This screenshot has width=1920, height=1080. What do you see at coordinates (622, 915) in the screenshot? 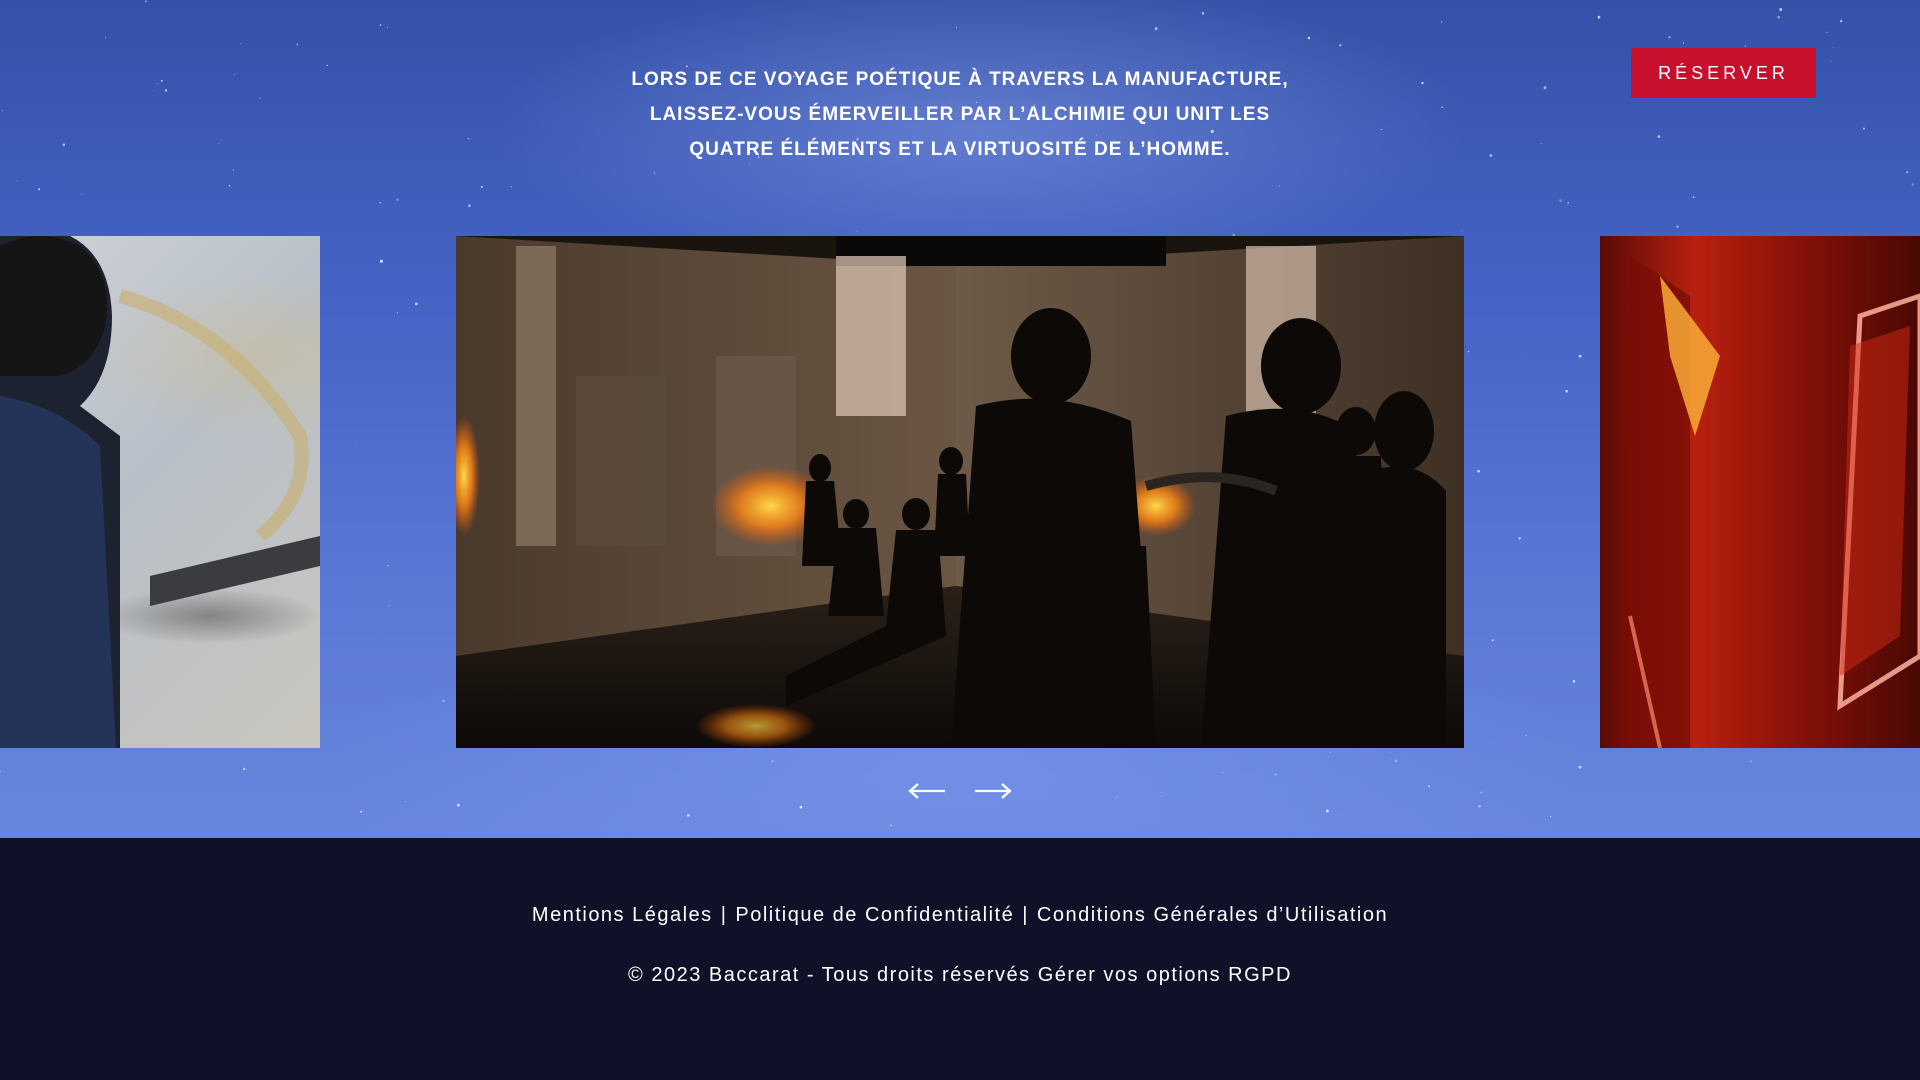
I see `legal-notice-link: Mentions Légales` at bounding box center [622, 915].